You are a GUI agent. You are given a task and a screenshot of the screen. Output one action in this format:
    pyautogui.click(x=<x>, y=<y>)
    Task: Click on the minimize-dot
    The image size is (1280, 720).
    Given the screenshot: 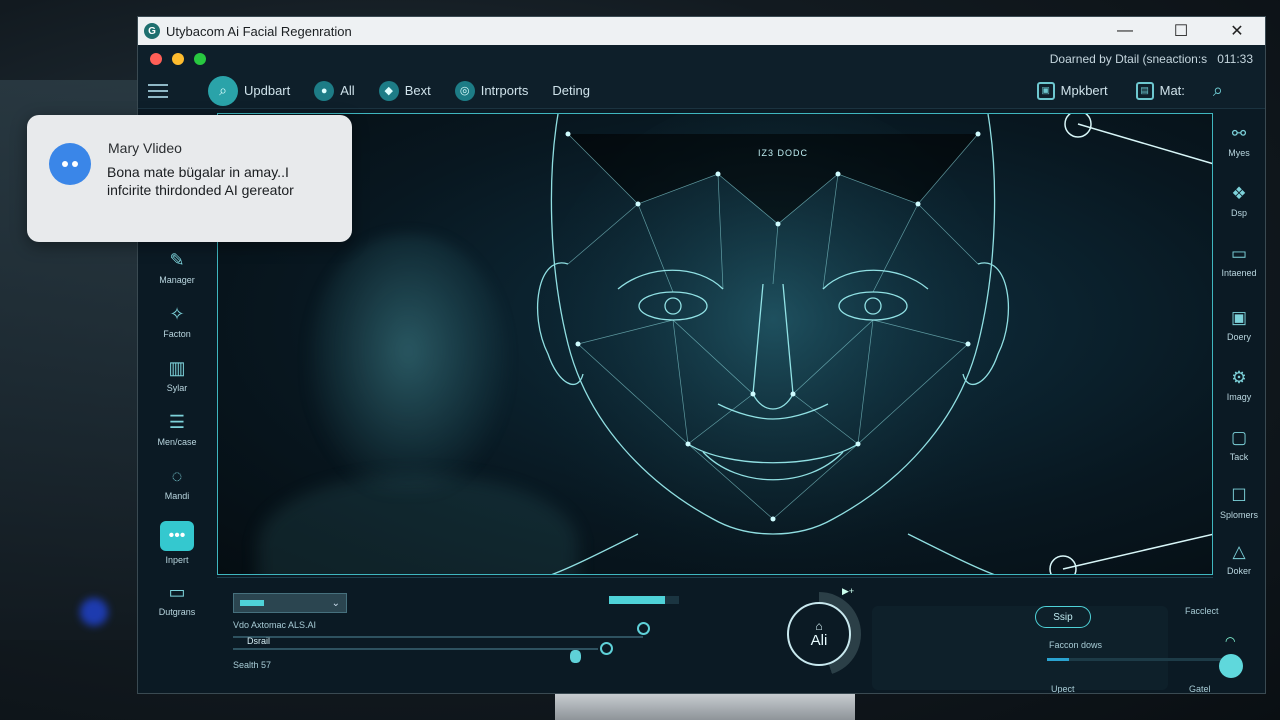 What is the action you would take?
    pyautogui.click(x=178, y=59)
    